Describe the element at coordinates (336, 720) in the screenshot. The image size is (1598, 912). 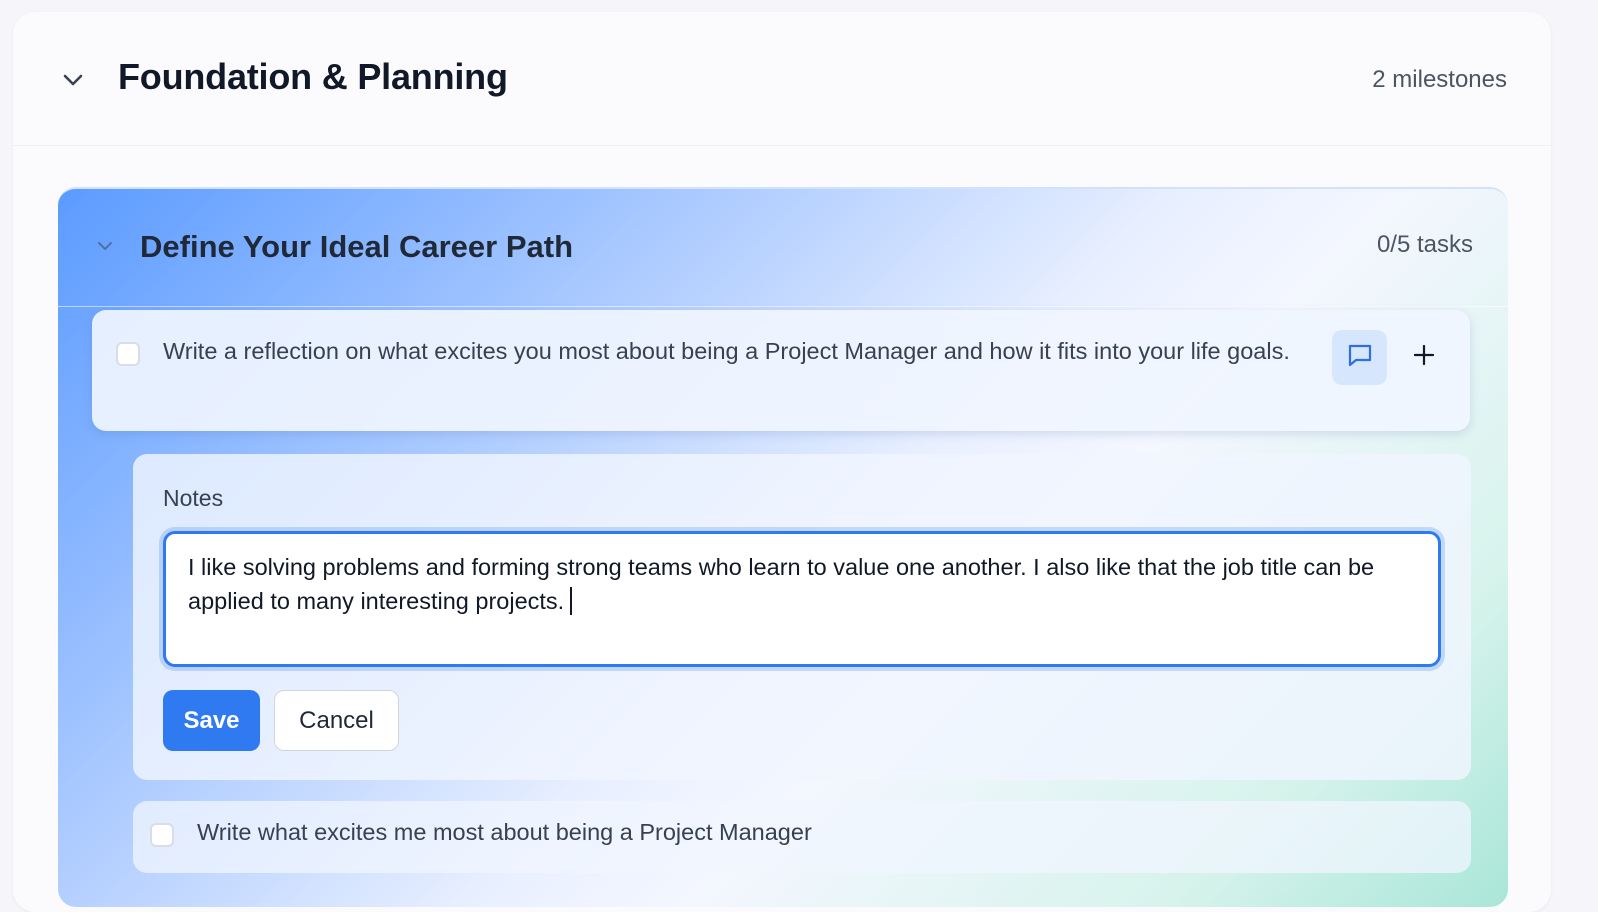
I see `cancel-button: Cancel` at that location.